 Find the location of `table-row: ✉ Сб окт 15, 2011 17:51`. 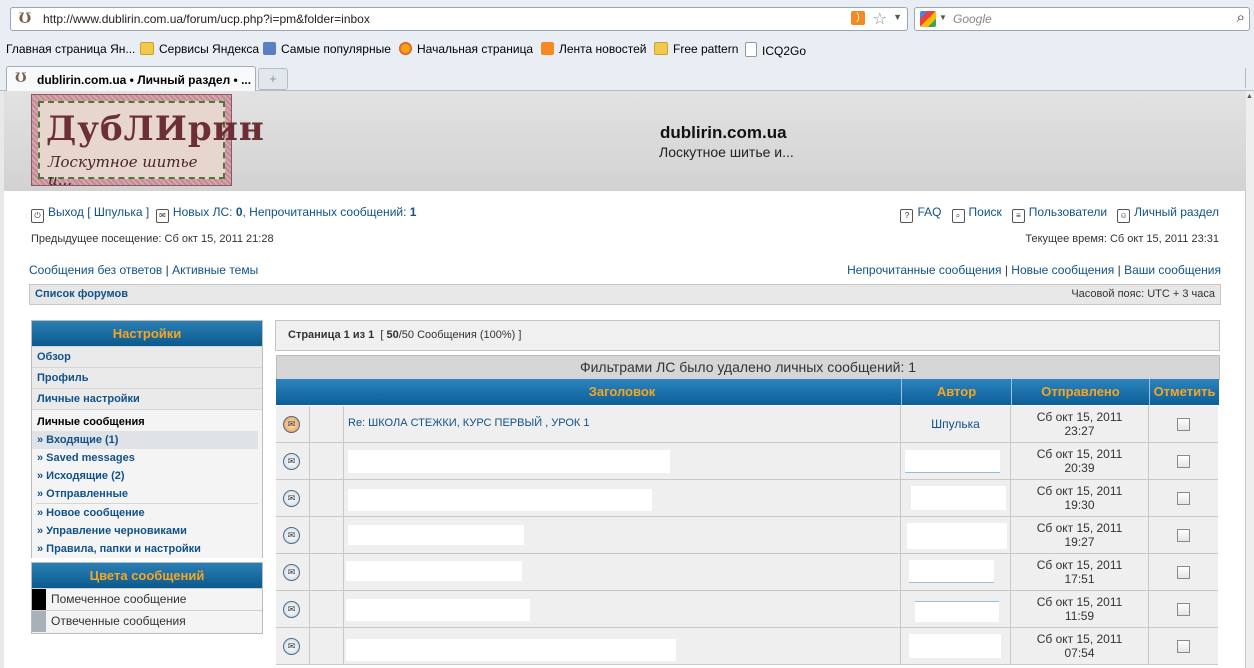

table-row: ✉ Сб окт 15, 2011 17:51 is located at coordinates (747, 572).